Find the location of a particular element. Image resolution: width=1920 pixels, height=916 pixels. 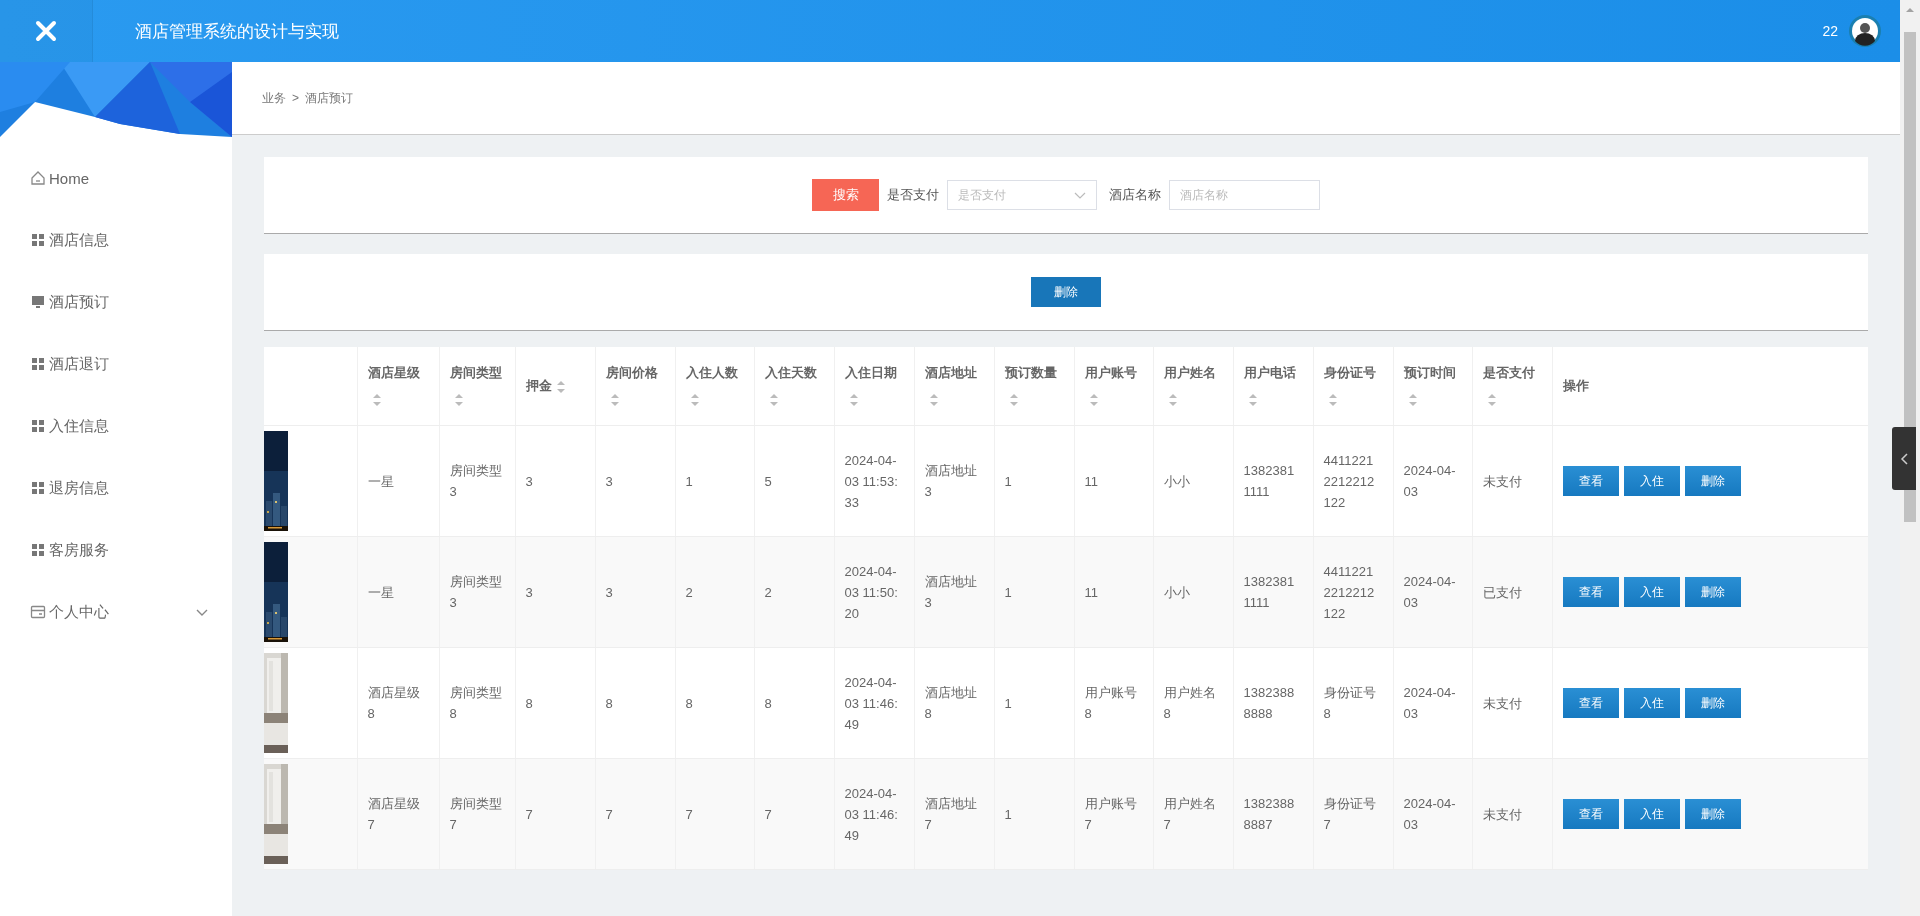

table-cell-text: 已支付 is located at coordinates (1502, 592).